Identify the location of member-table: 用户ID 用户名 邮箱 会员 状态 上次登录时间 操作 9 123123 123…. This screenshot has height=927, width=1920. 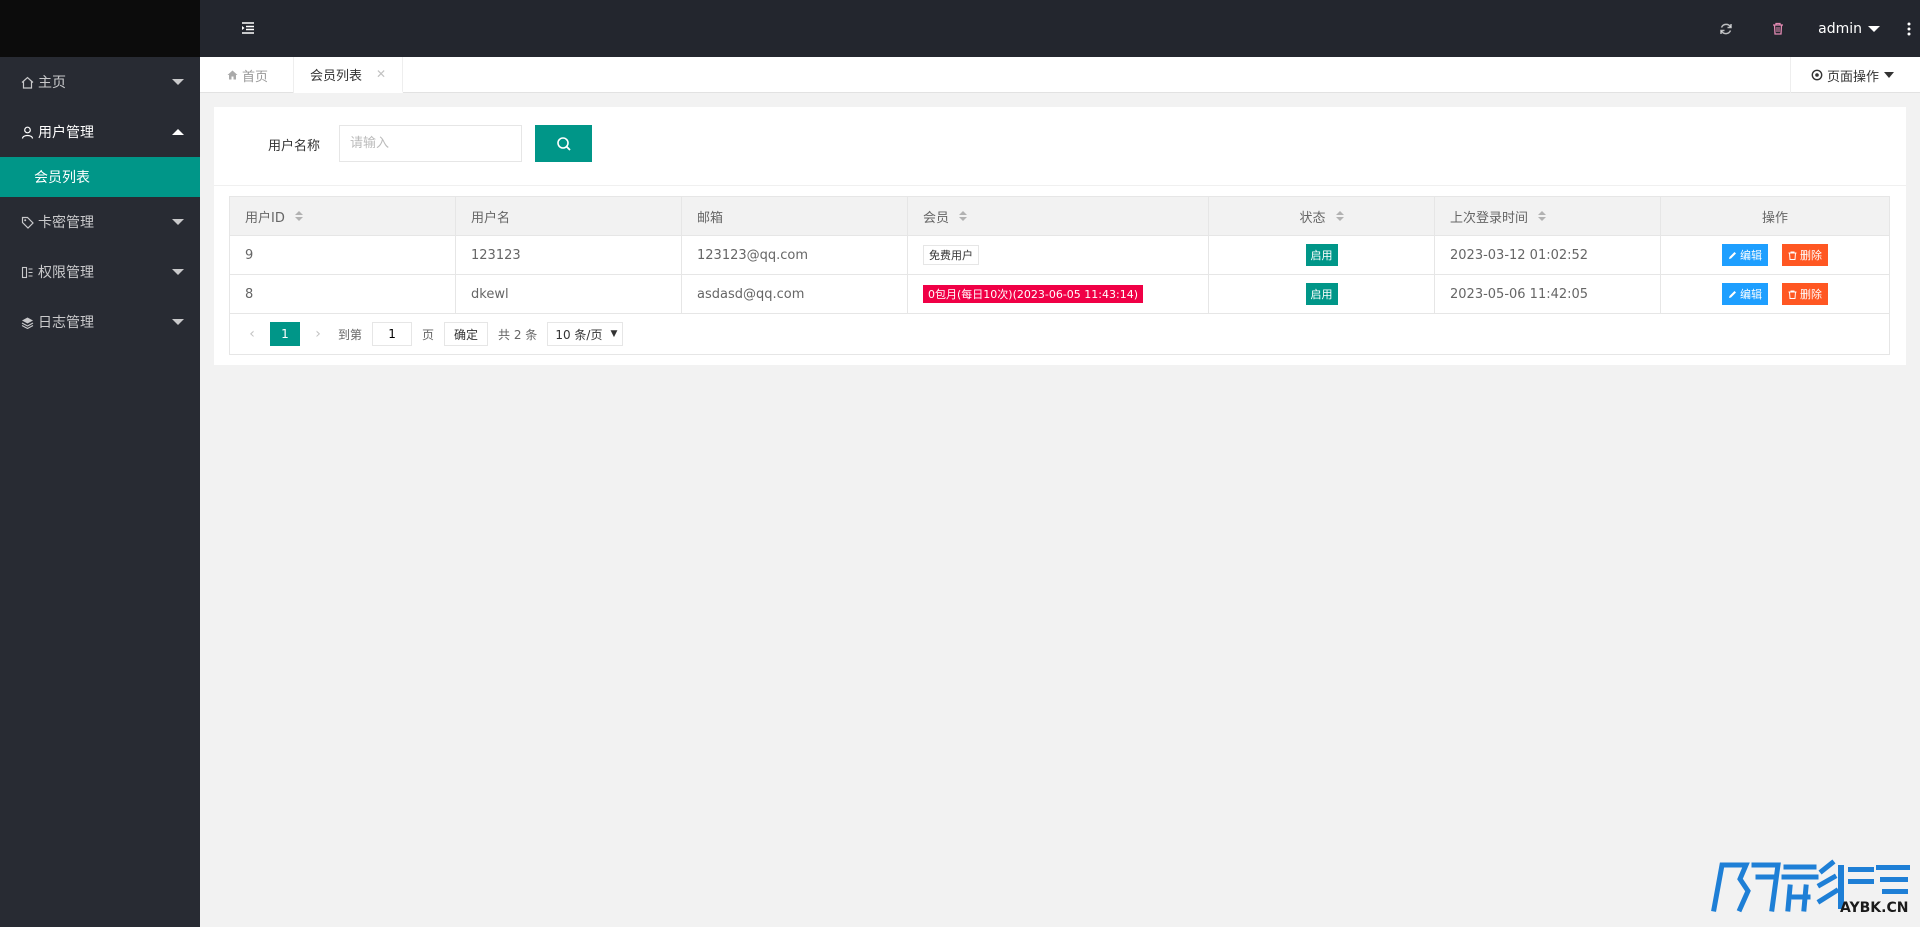
(1059, 275).